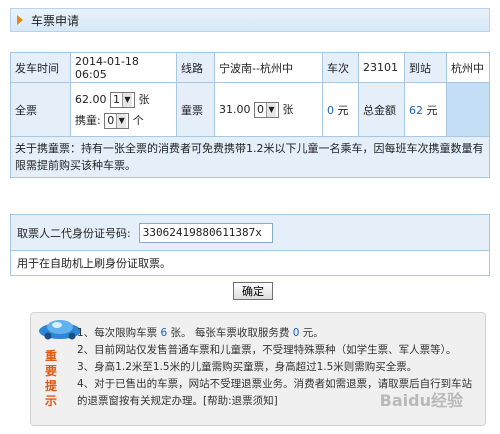 The image size is (500, 434). Describe the element at coordinates (288, 109) in the screenshot. I see `child-unit: 张` at that location.